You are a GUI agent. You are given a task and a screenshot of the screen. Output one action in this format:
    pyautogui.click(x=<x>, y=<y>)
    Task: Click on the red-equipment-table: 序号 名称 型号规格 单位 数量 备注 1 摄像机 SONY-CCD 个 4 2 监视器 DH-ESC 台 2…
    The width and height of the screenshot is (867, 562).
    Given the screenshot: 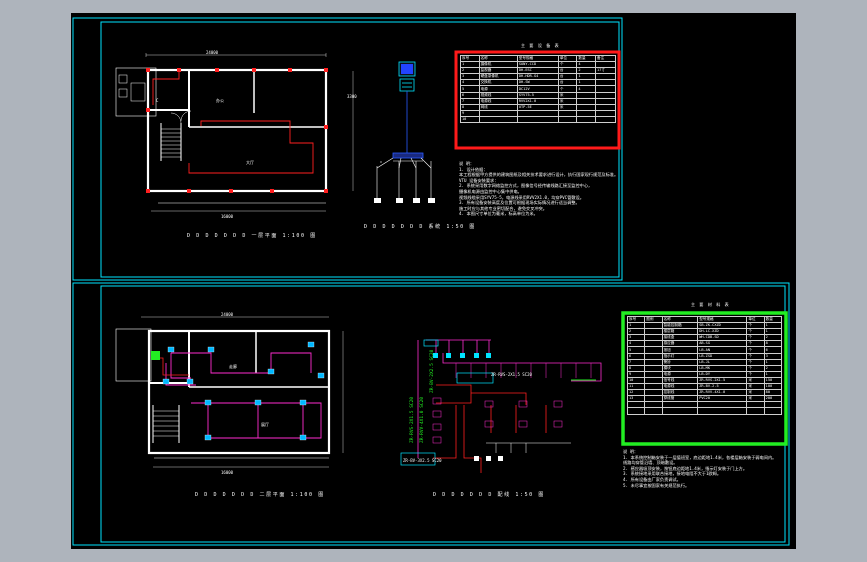 What is the action you would take?
    pyautogui.click(x=538, y=89)
    